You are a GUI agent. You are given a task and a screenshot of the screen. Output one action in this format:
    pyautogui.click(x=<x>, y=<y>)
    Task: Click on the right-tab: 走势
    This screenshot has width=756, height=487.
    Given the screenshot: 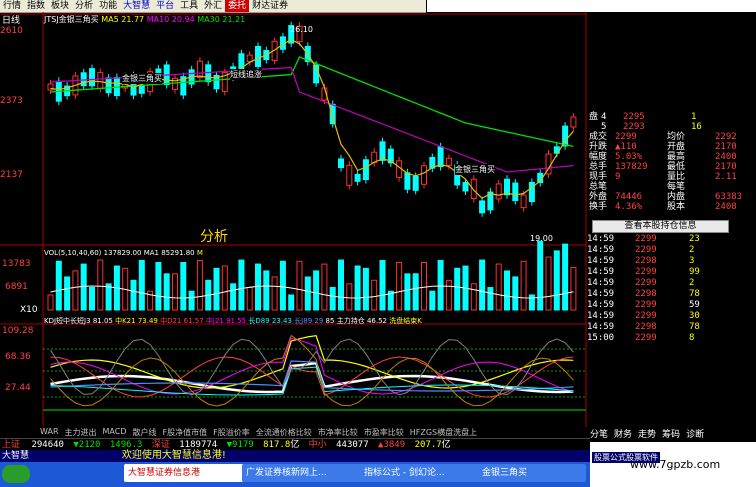 What is the action you would take?
    pyautogui.click(x=647, y=433)
    